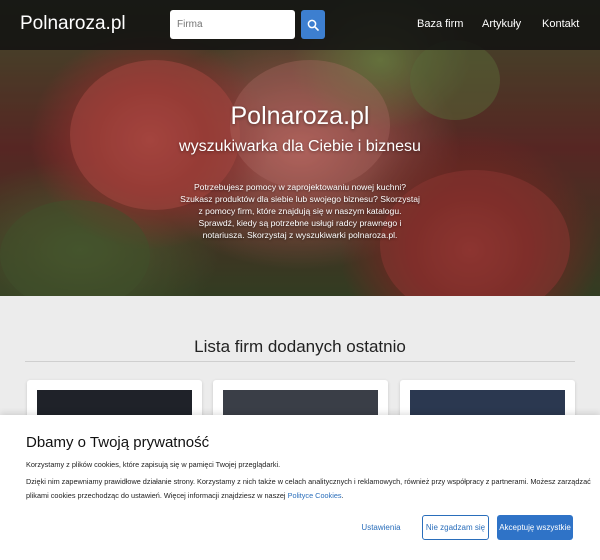 The height and width of the screenshot is (560, 600). What do you see at coordinates (118, 442) in the screenshot?
I see `cookie-title: Dbamy o Twoją prywatność` at bounding box center [118, 442].